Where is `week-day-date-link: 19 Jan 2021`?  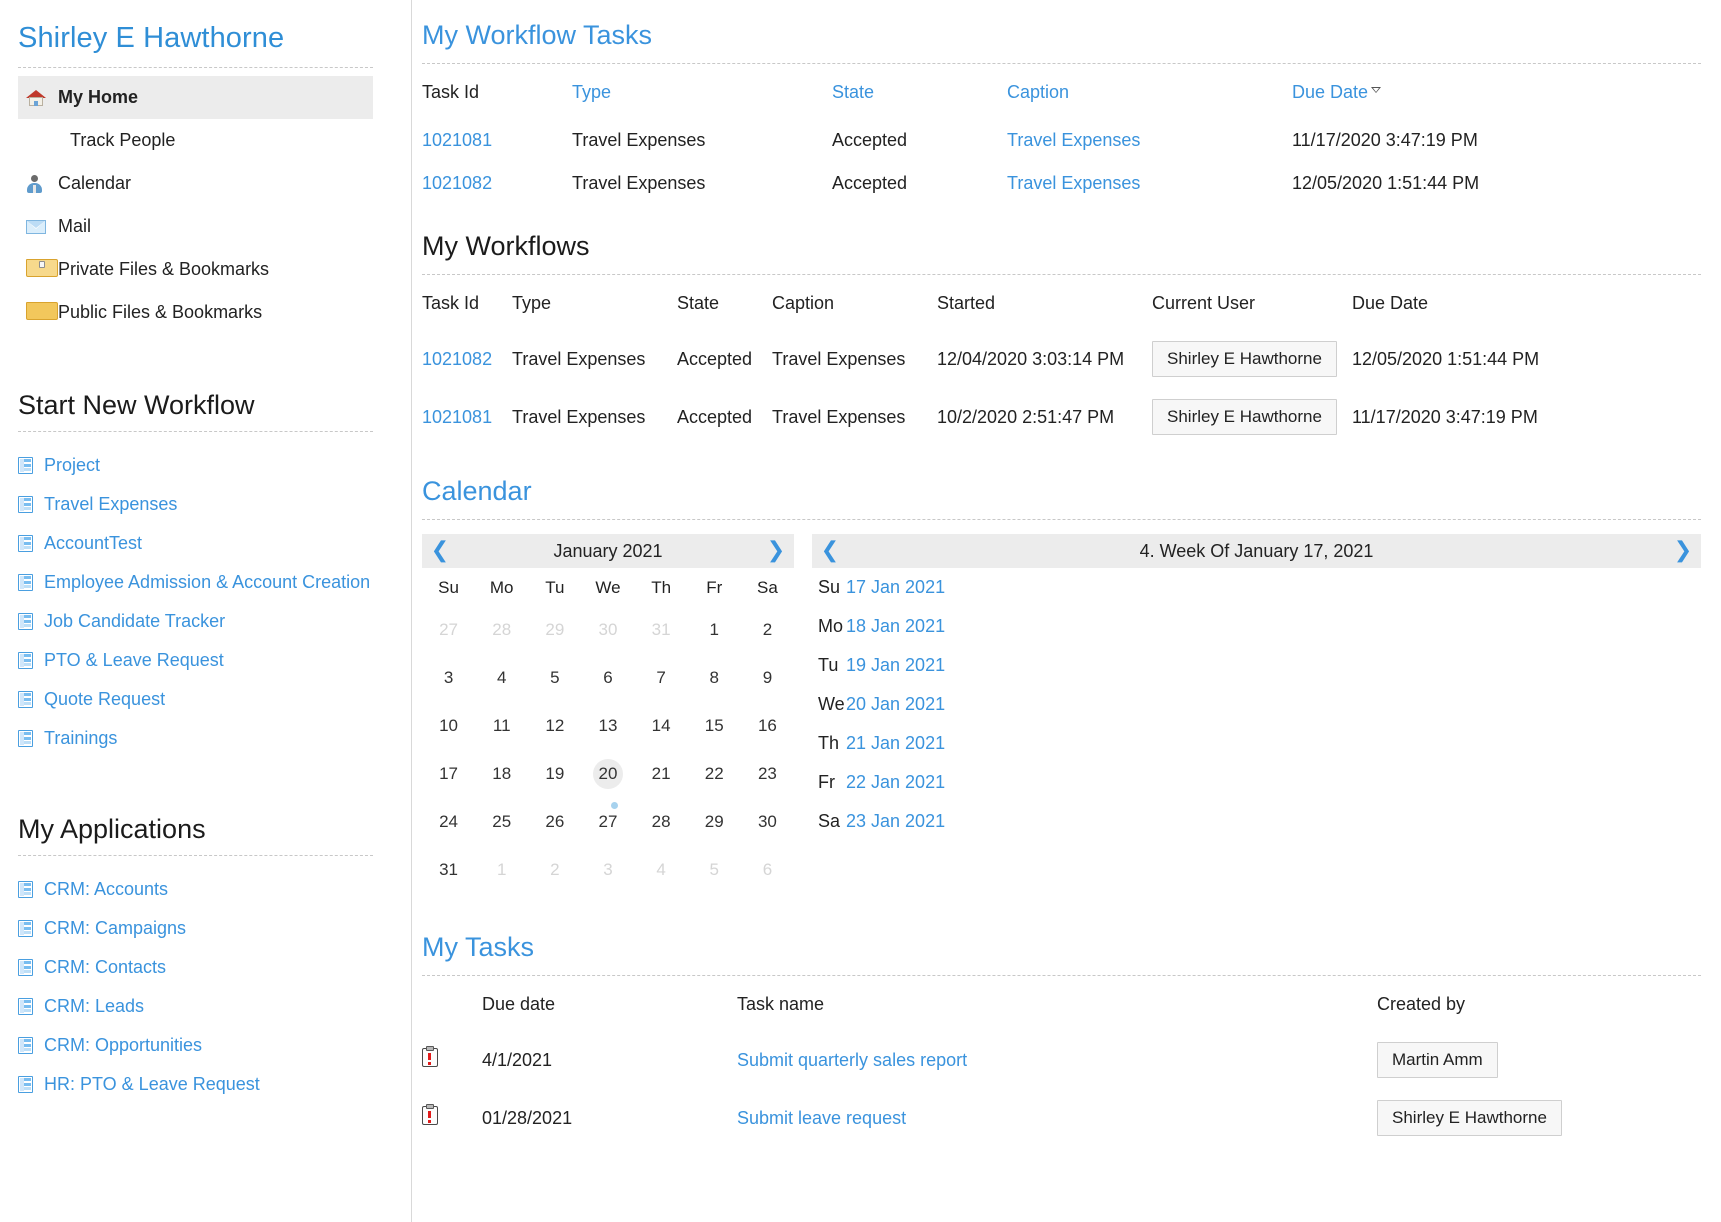 week-day-date-link: 19 Jan 2021 is located at coordinates (895, 665).